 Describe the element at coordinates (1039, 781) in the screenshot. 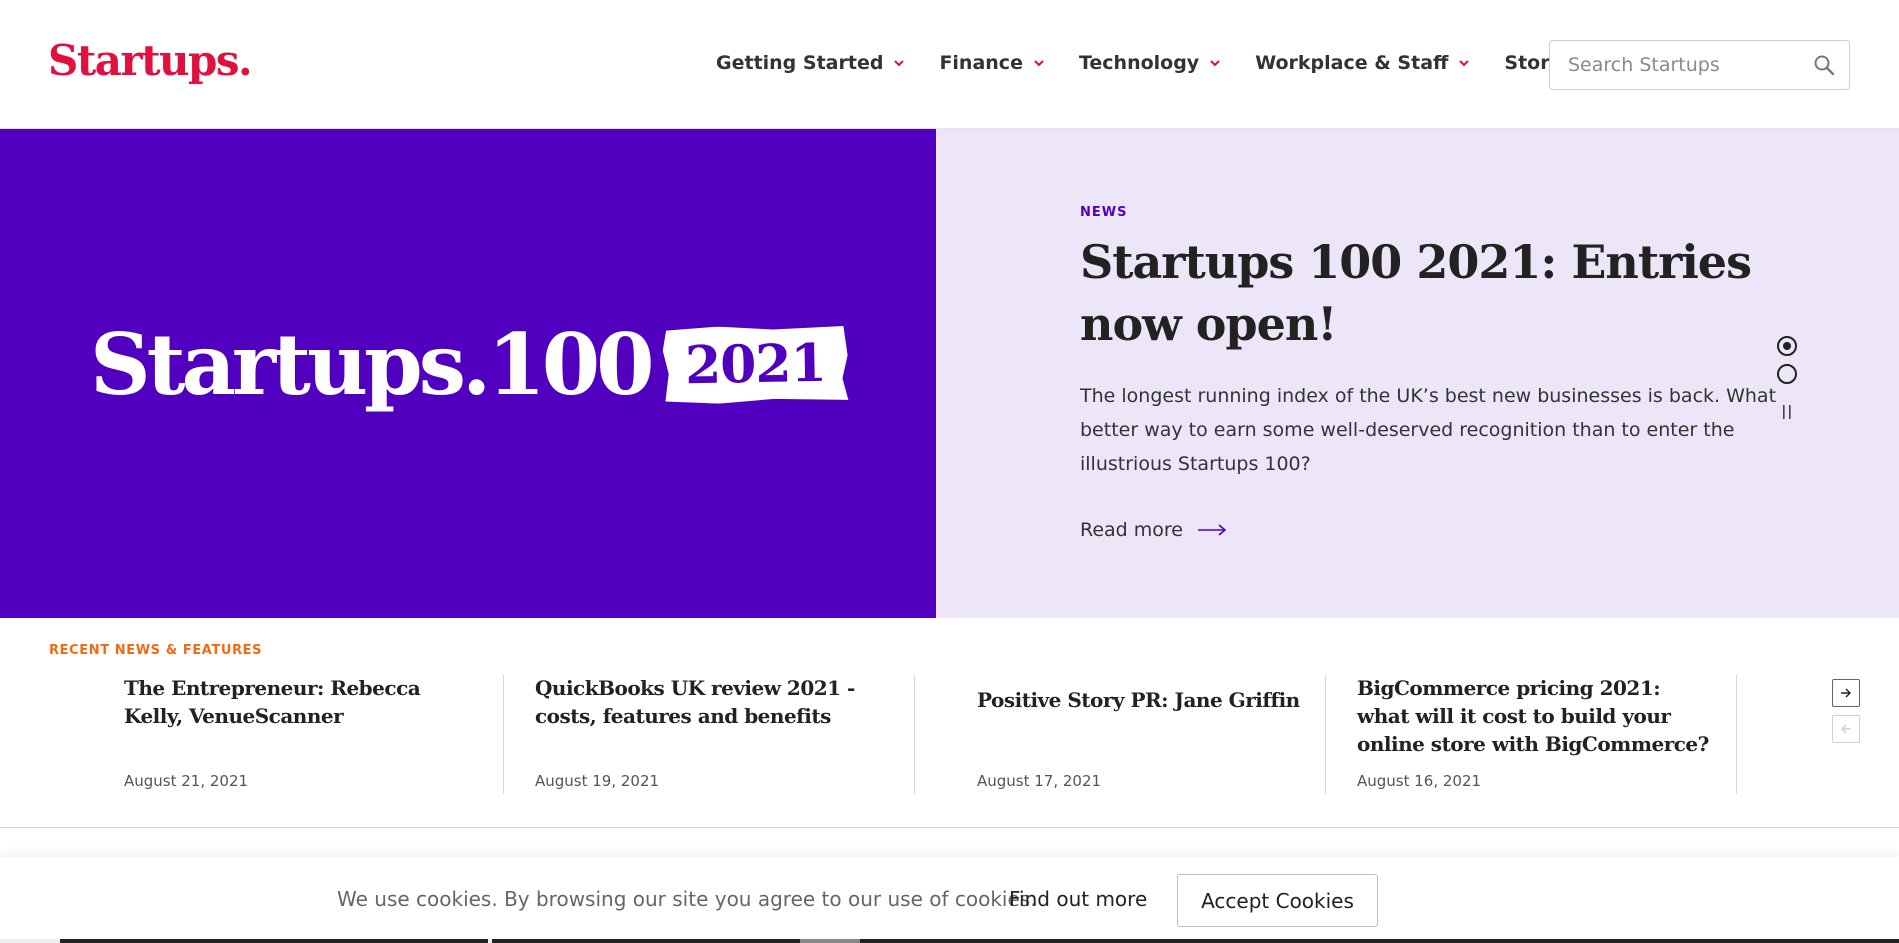

I see `news-date: August 17, 2021` at that location.